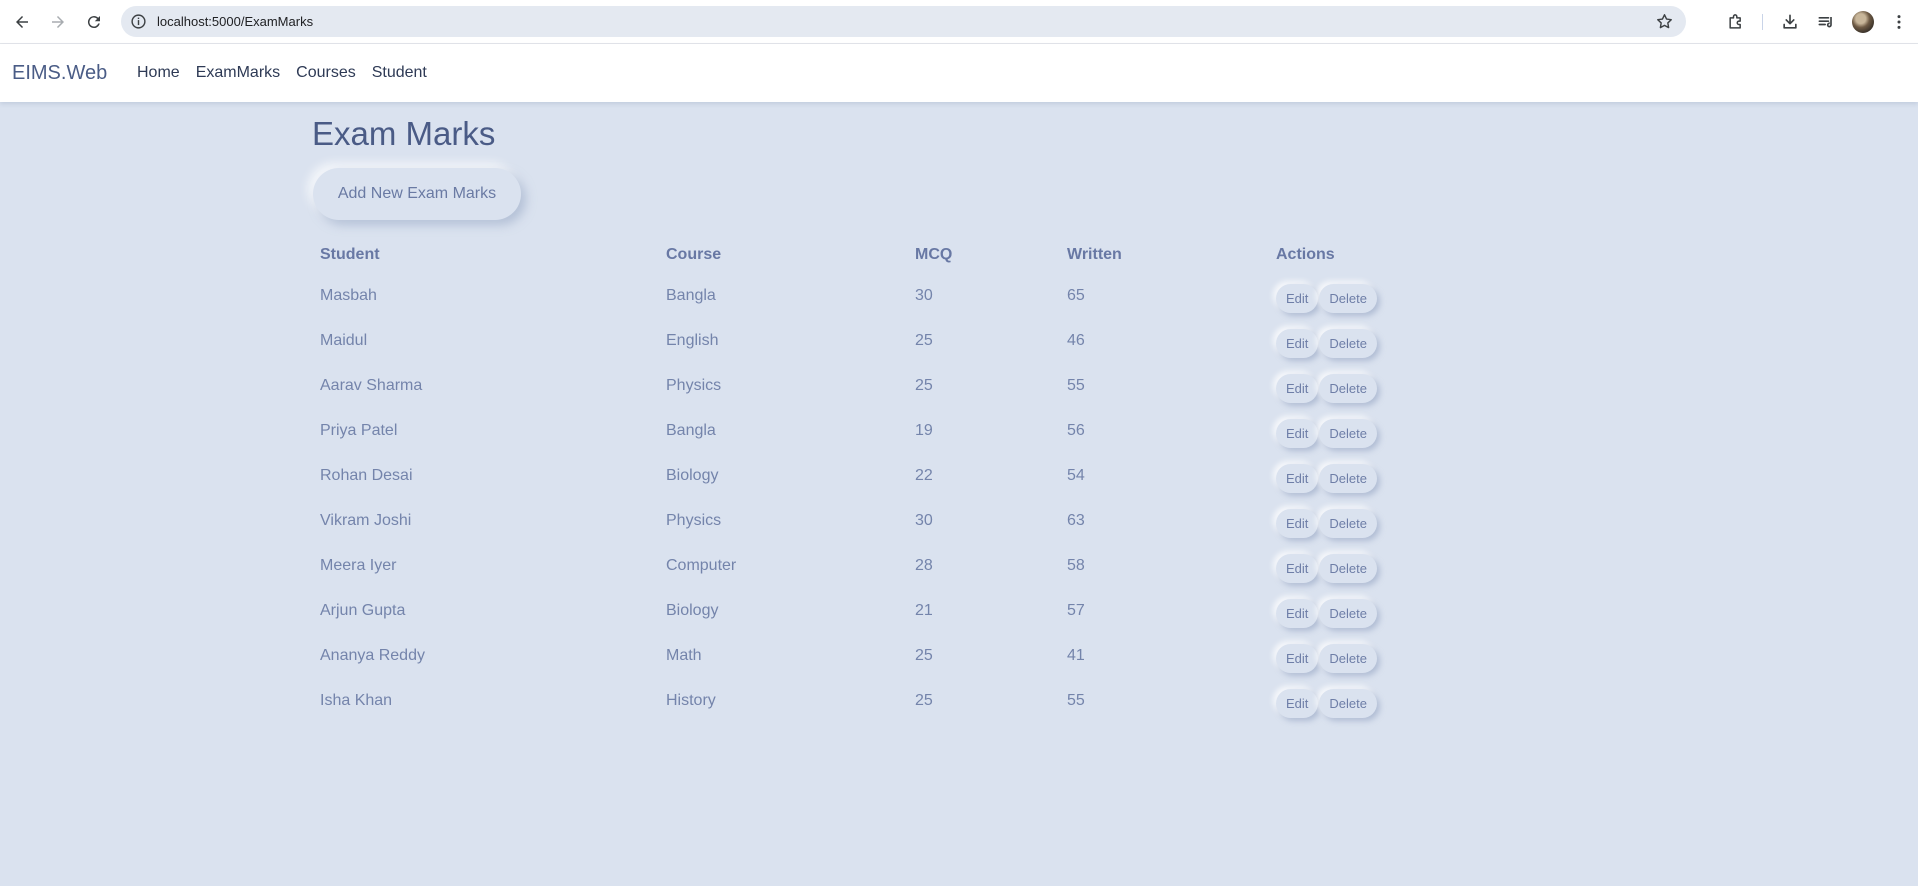 Image resolution: width=1918 pixels, height=886 pixels. What do you see at coordinates (94, 22) in the screenshot?
I see `reload-icon` at bounding box center [94, 22].